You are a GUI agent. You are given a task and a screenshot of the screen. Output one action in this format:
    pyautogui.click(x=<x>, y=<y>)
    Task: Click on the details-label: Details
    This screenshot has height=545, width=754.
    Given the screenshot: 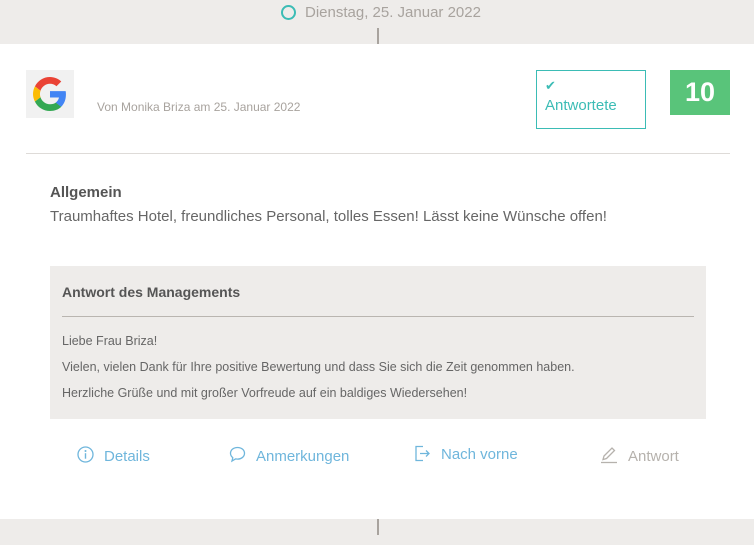 What is the action you would take?
    pyautogui.click(x=127, y=456)
    